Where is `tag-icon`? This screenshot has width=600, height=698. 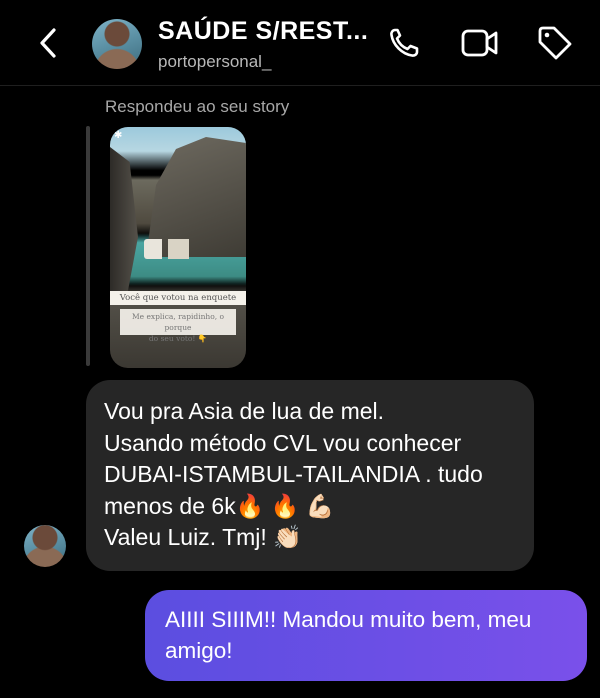 tag-icon is located at coordinates (555, 43).